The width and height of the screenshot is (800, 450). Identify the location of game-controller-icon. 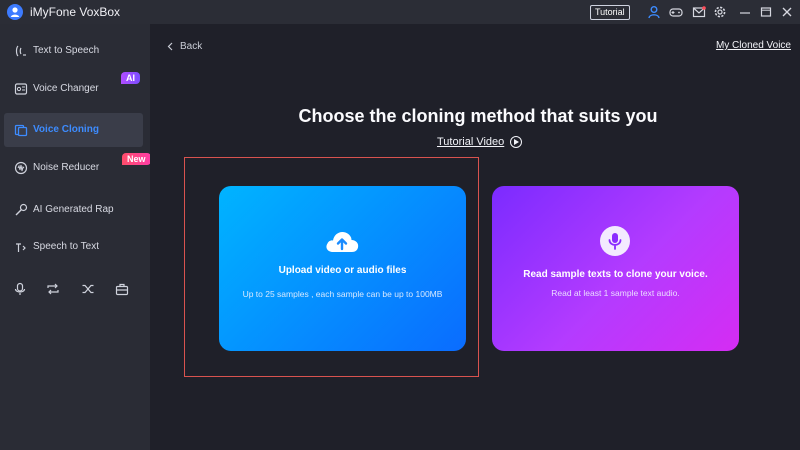
(676, 12).